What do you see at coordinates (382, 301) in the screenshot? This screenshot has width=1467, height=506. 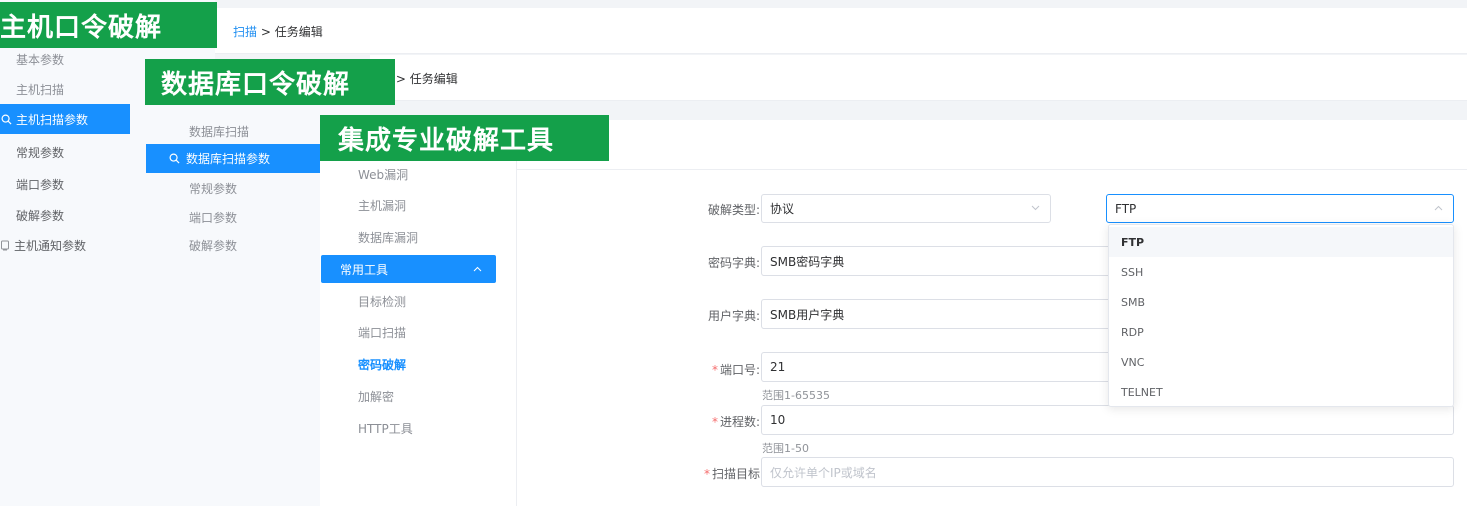 I see `sidebar-item-target-detection: 目标检测` at bounding box center [382, 301].